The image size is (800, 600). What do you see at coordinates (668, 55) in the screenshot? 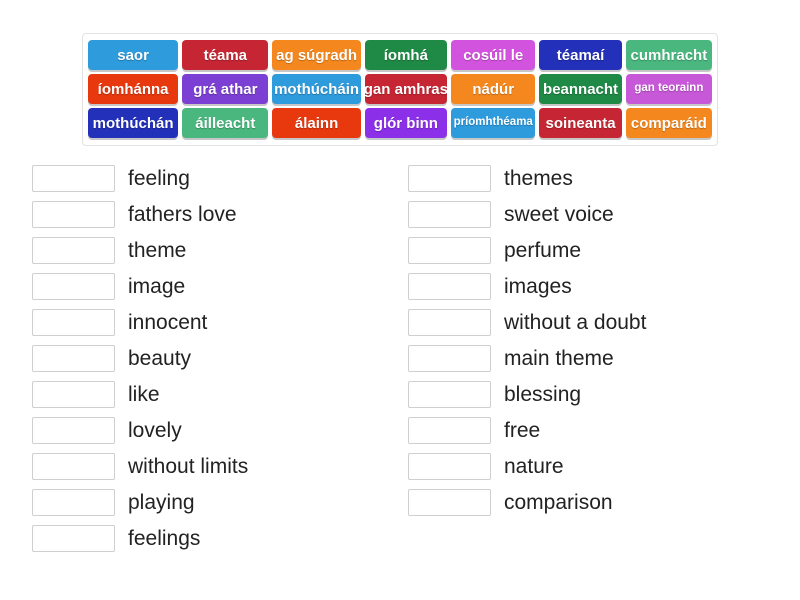
I see `word-tile: cumhracht` at bounding box center [668, 55].